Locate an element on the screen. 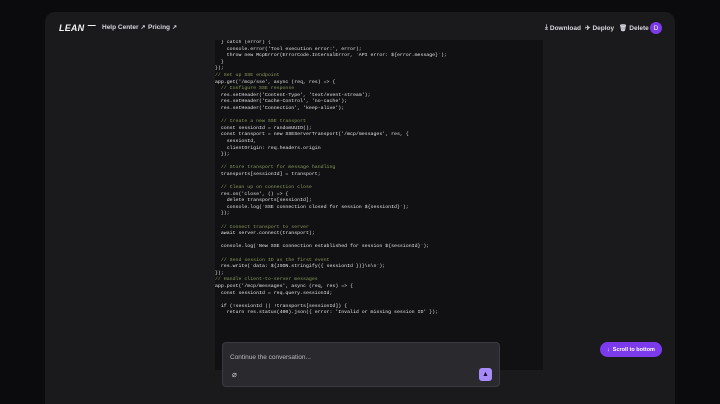 The height and width of the screenshot is (404, 720). download-button: ⤓ Download is located at coordinates (563, 28).